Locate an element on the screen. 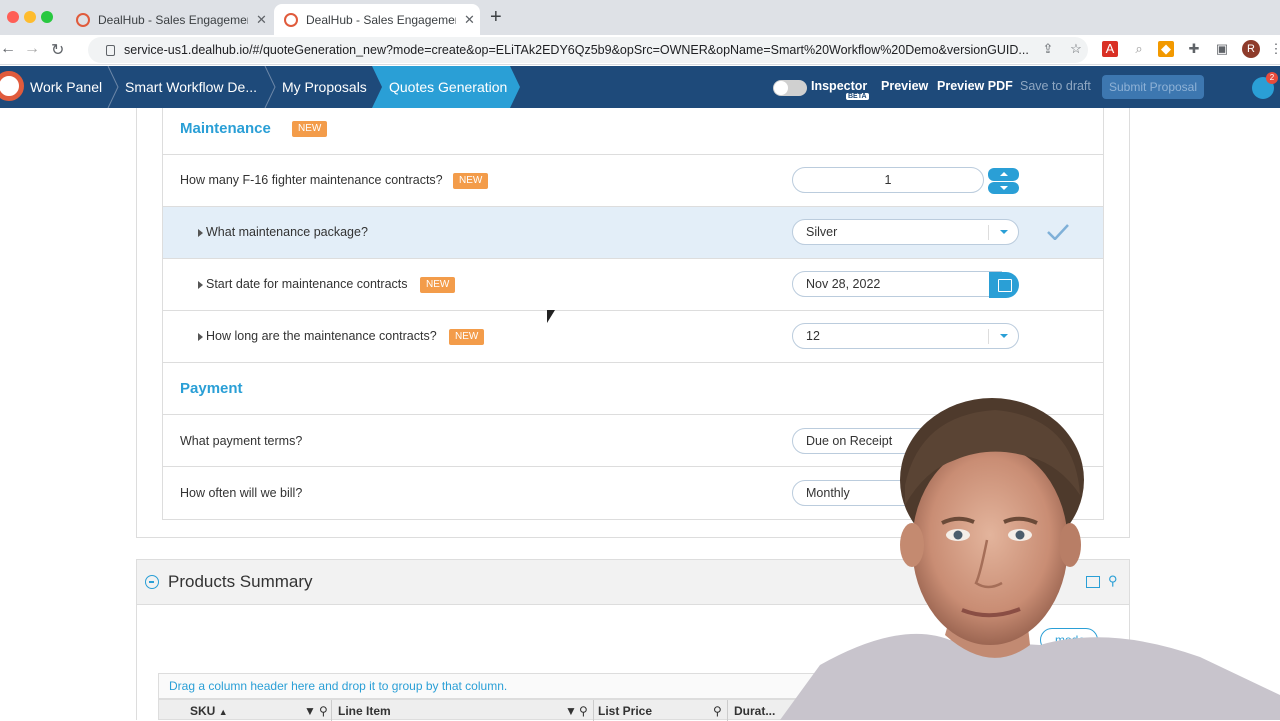 This screenshot has width=1280, height=721. menu-icon: ⋮ is located at coordinates (1274, 49).